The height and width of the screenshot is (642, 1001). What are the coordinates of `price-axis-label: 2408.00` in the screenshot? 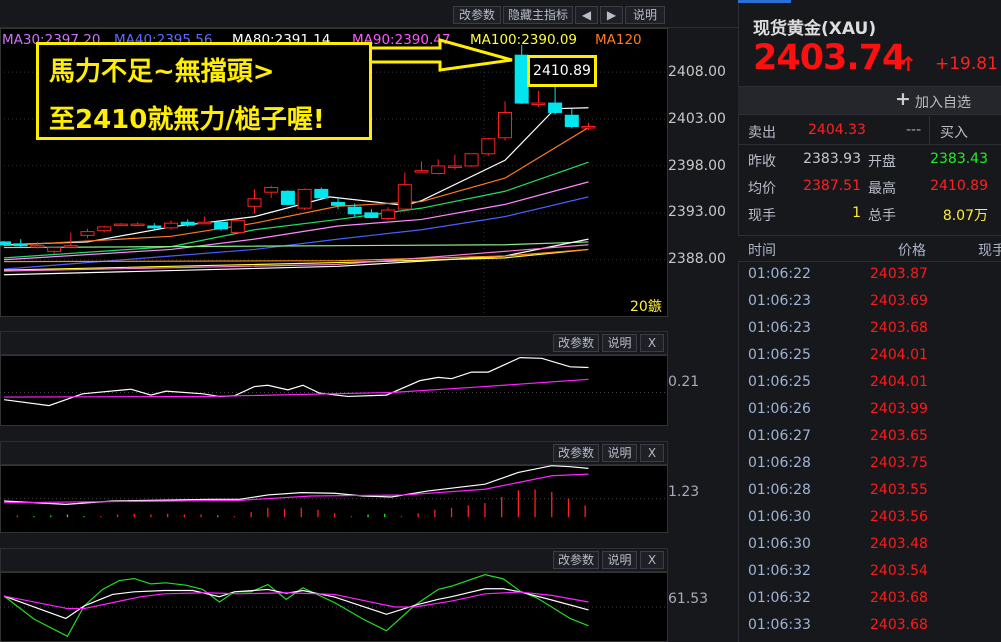 It's located at (697, 72).